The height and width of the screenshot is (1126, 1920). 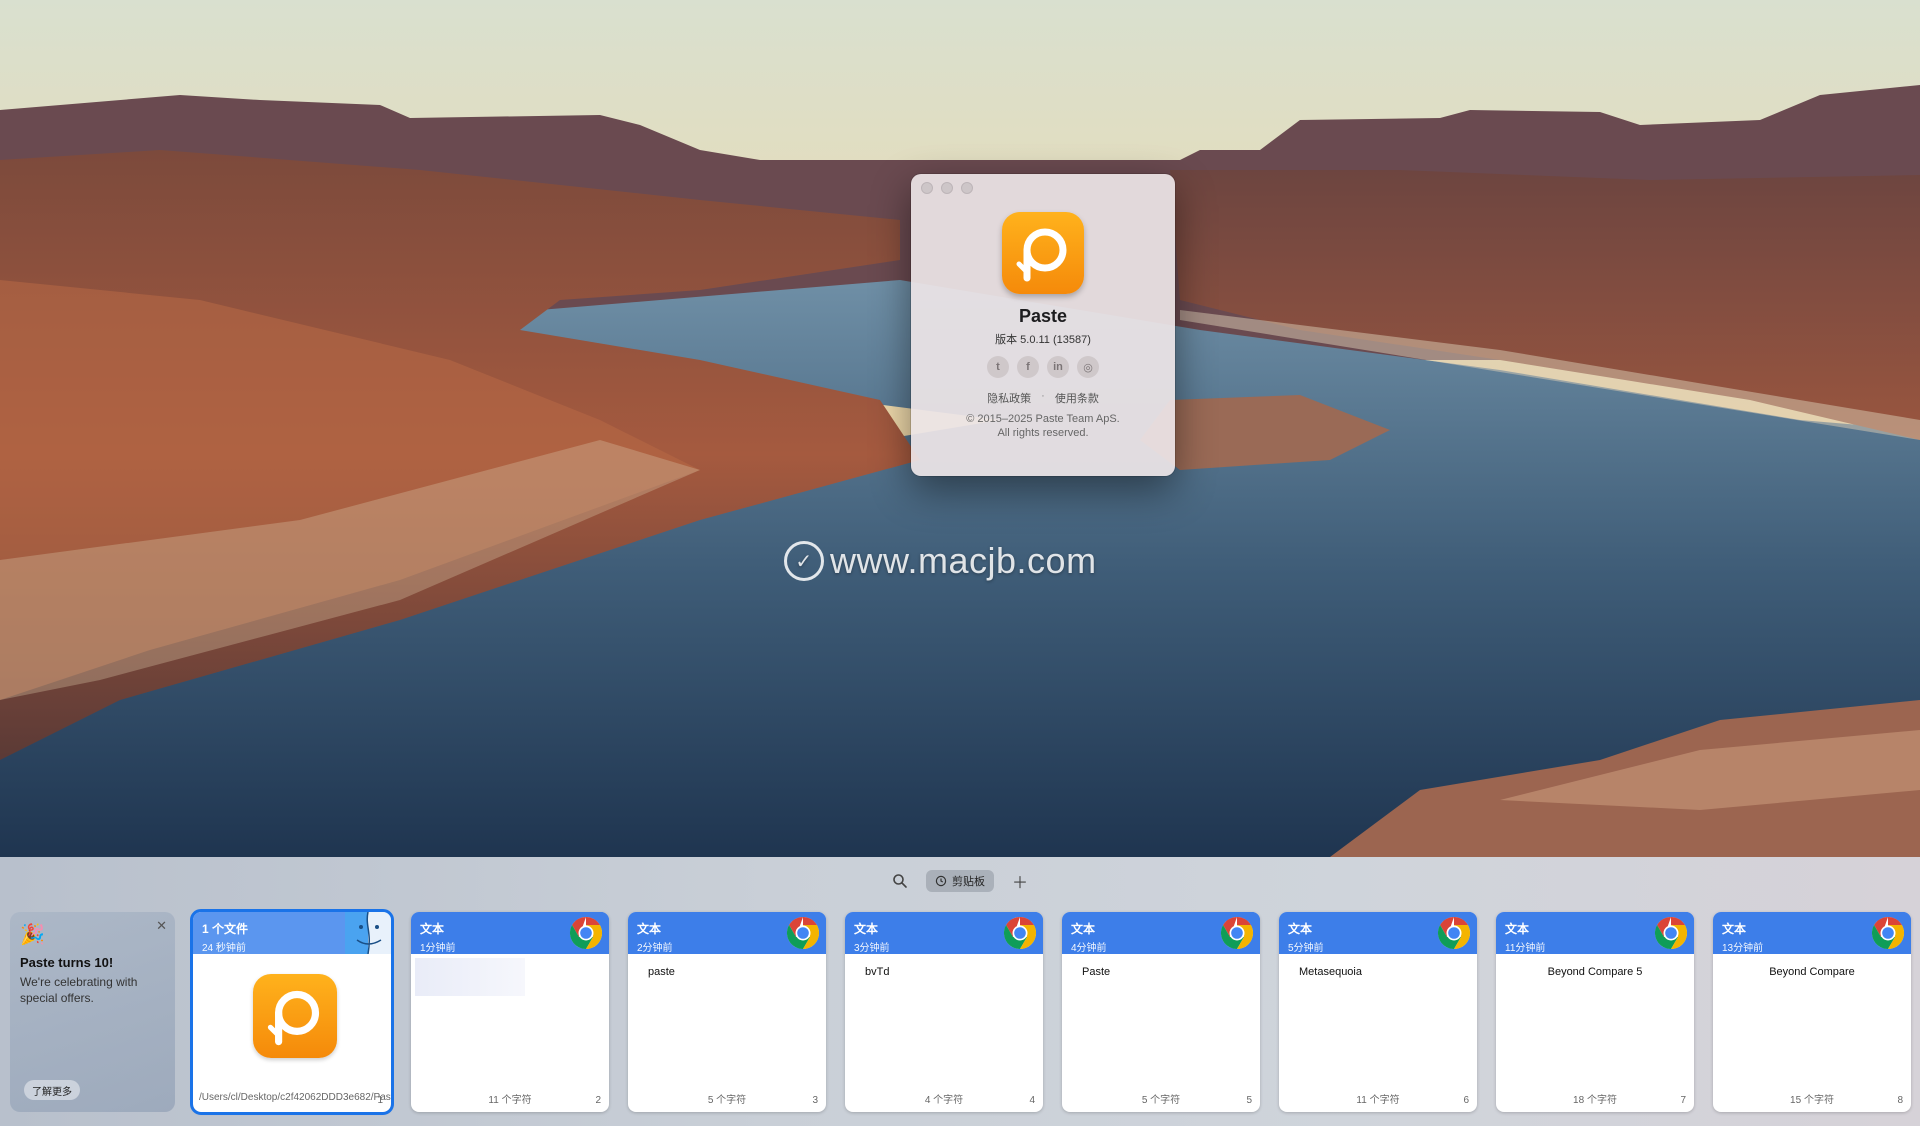 What do you see at coordinates (944, 1012) in the screenshot?
I see `clip-card-text: 文本 3分钟前 bvTd 4 个字符 4` at bounding box center [944, 1012].